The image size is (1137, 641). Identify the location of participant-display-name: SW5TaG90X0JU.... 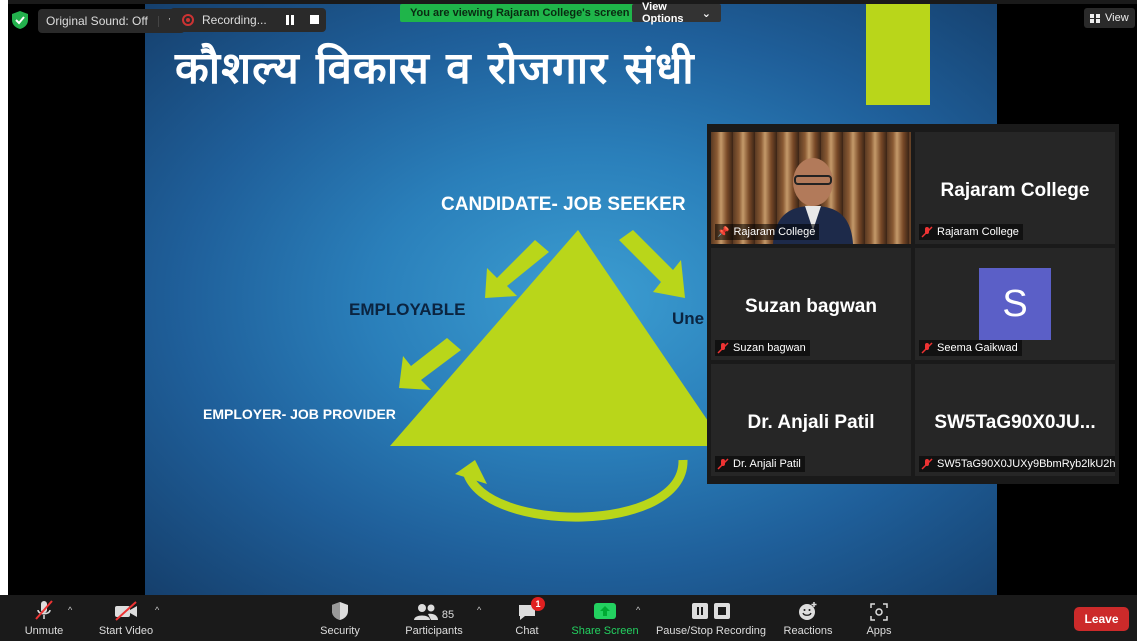
(1015, 422).